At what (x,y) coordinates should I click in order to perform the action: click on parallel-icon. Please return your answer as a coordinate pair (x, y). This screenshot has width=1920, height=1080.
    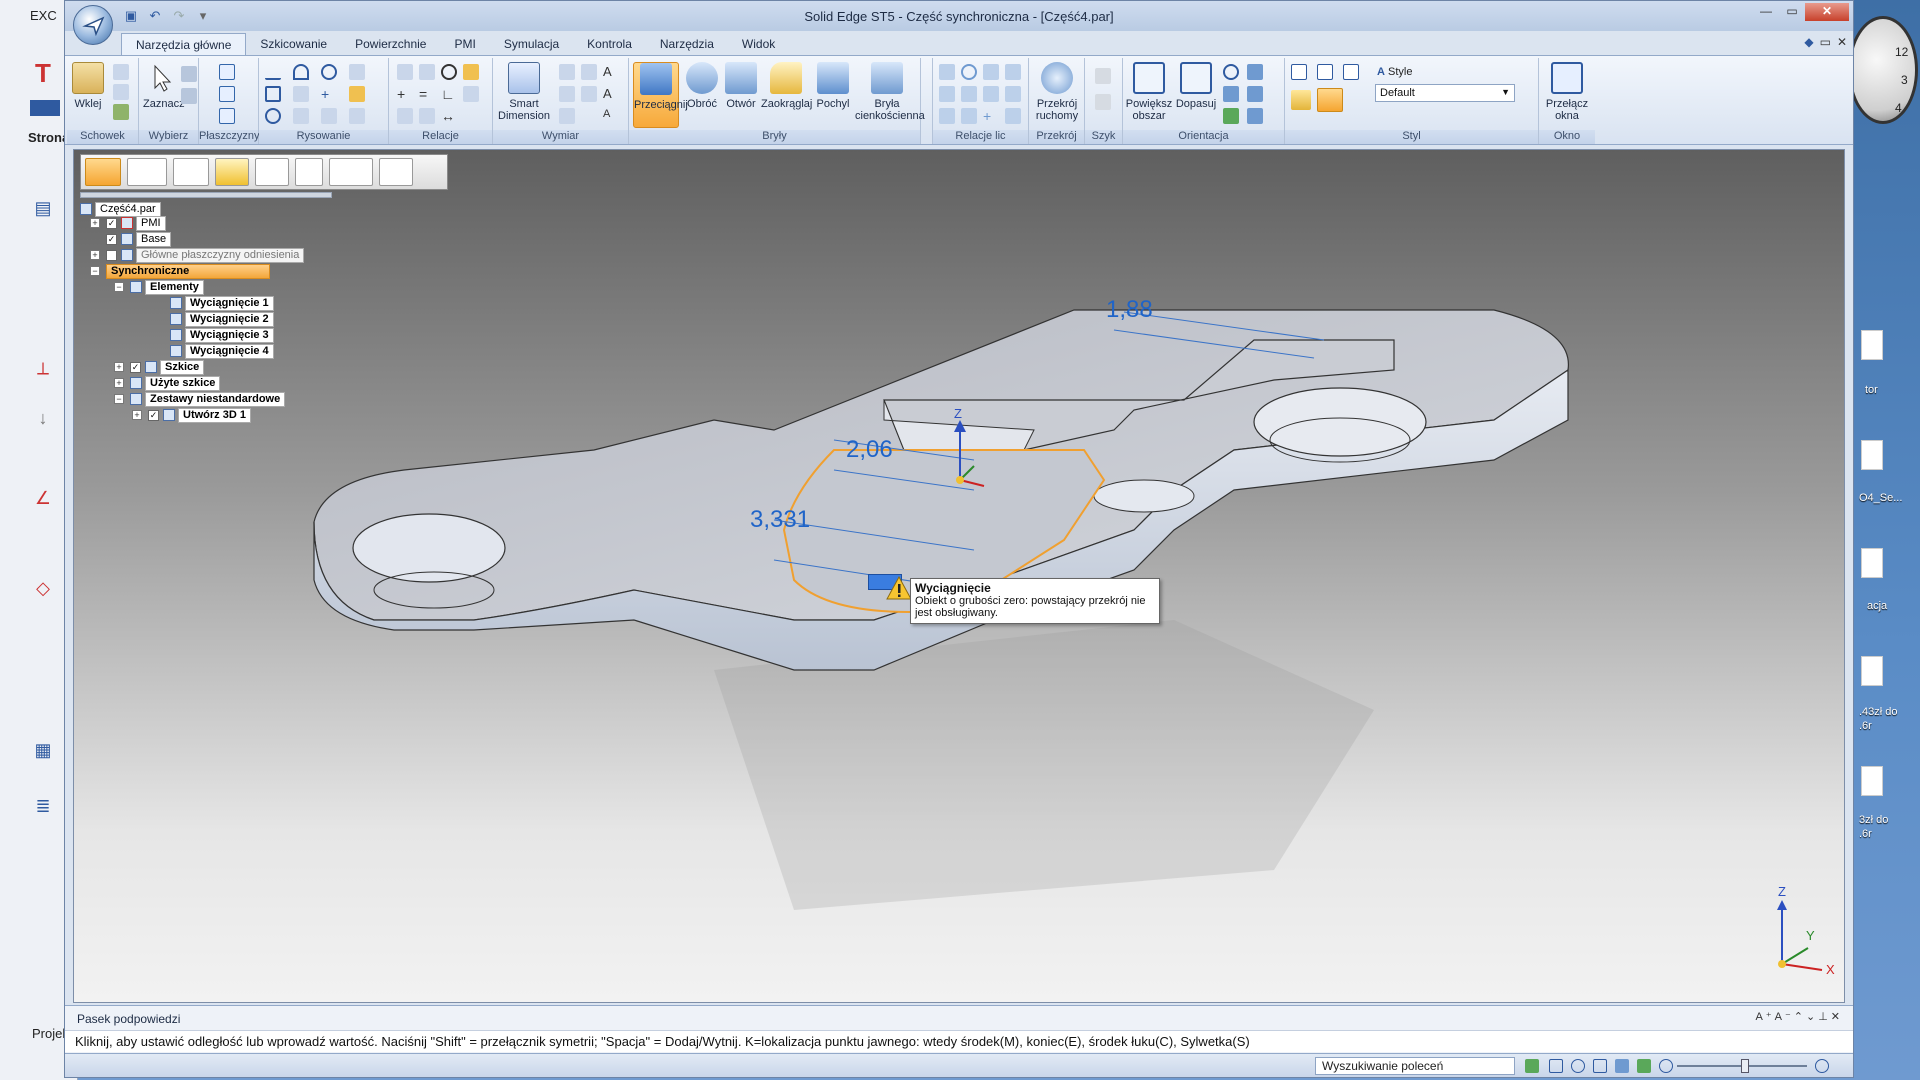
    Looking at the image, I should click on (991, 72).